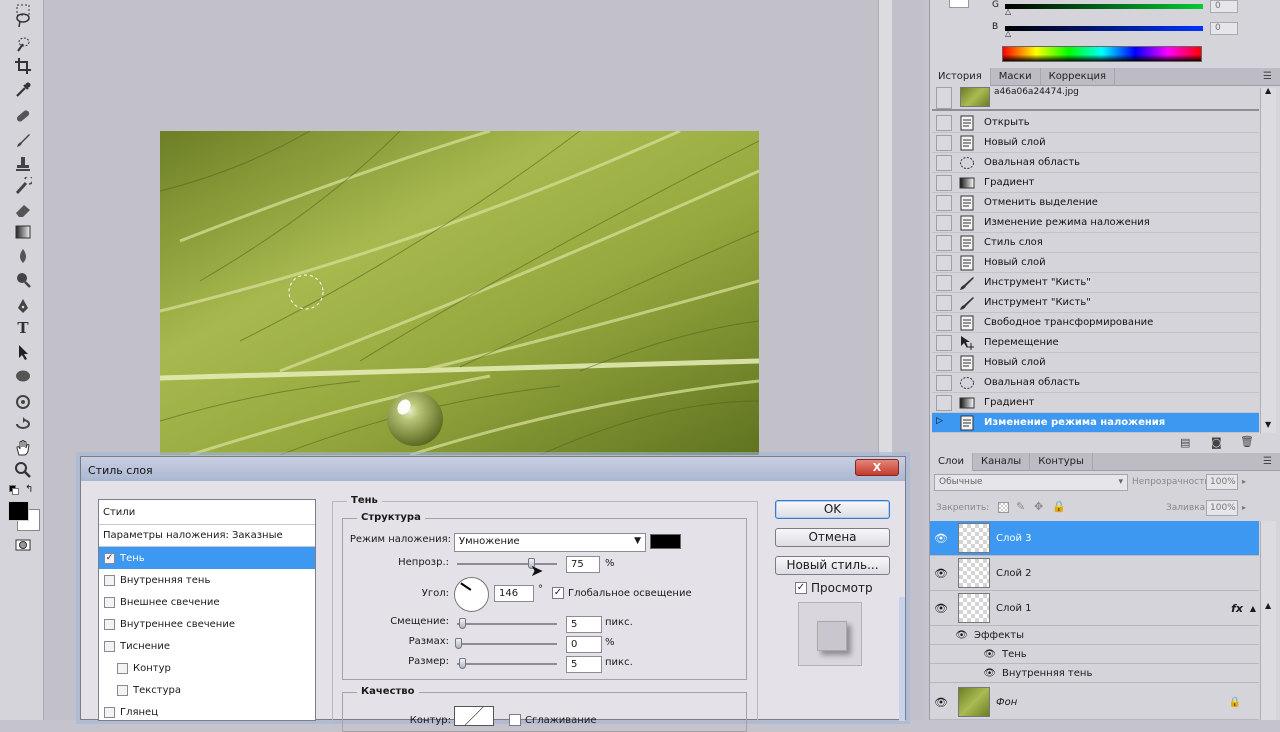 This screenshot has height=732, width=1280. What do you see at coordinates (207, 536) in the screenshot?
I see `blending-options-item: Параметры наложения: Заказные` at bounding box center [207, 536].